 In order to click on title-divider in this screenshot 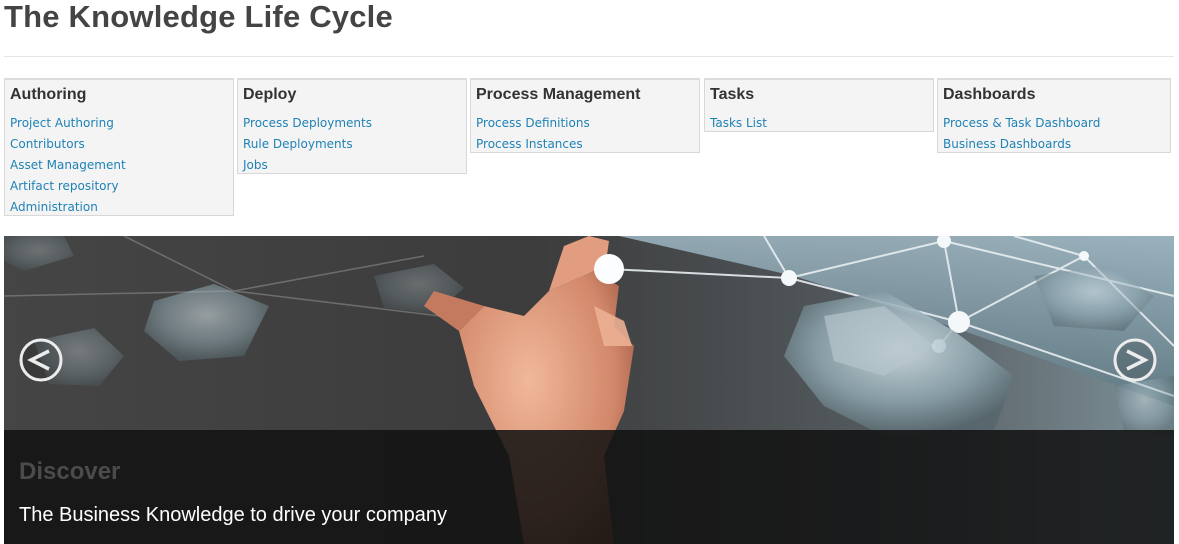, I will do `click(589, 56)`.